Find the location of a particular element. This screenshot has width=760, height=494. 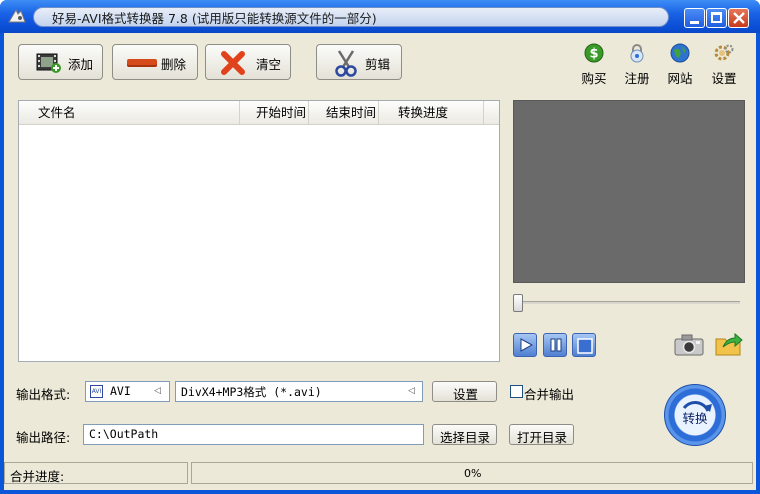

column-end-time: 结束时间 is located at coordinates (344, 112).